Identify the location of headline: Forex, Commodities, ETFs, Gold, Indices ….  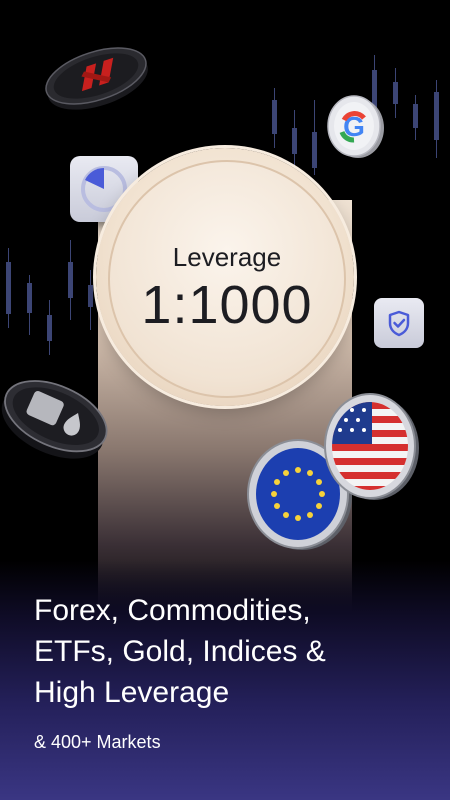
(234, 651).